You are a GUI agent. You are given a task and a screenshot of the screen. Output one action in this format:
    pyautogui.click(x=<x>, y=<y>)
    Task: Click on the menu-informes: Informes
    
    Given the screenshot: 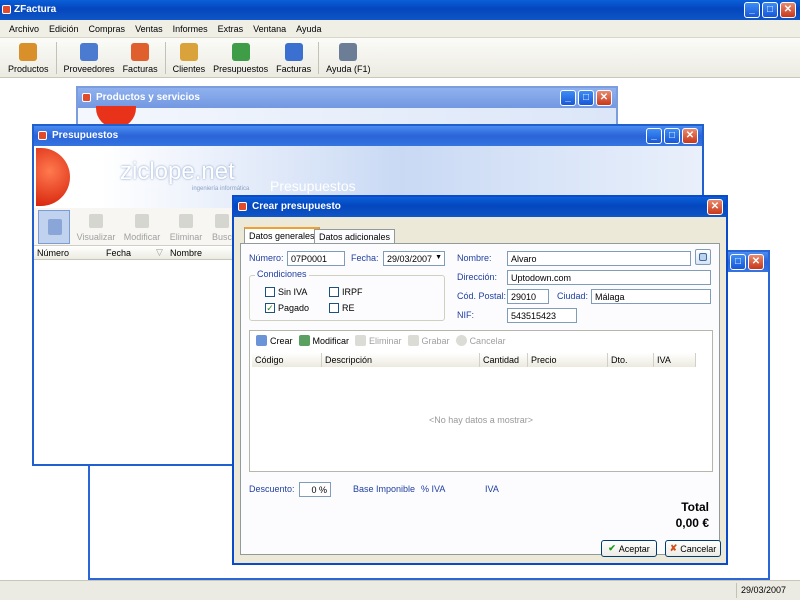 What is the action you would take?
    pyautogui.click(x=190, y=29)
    